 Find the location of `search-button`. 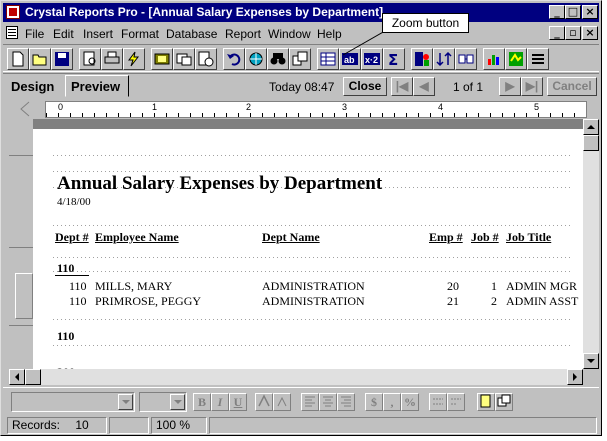

search-button is located at coordinates (278, 59).